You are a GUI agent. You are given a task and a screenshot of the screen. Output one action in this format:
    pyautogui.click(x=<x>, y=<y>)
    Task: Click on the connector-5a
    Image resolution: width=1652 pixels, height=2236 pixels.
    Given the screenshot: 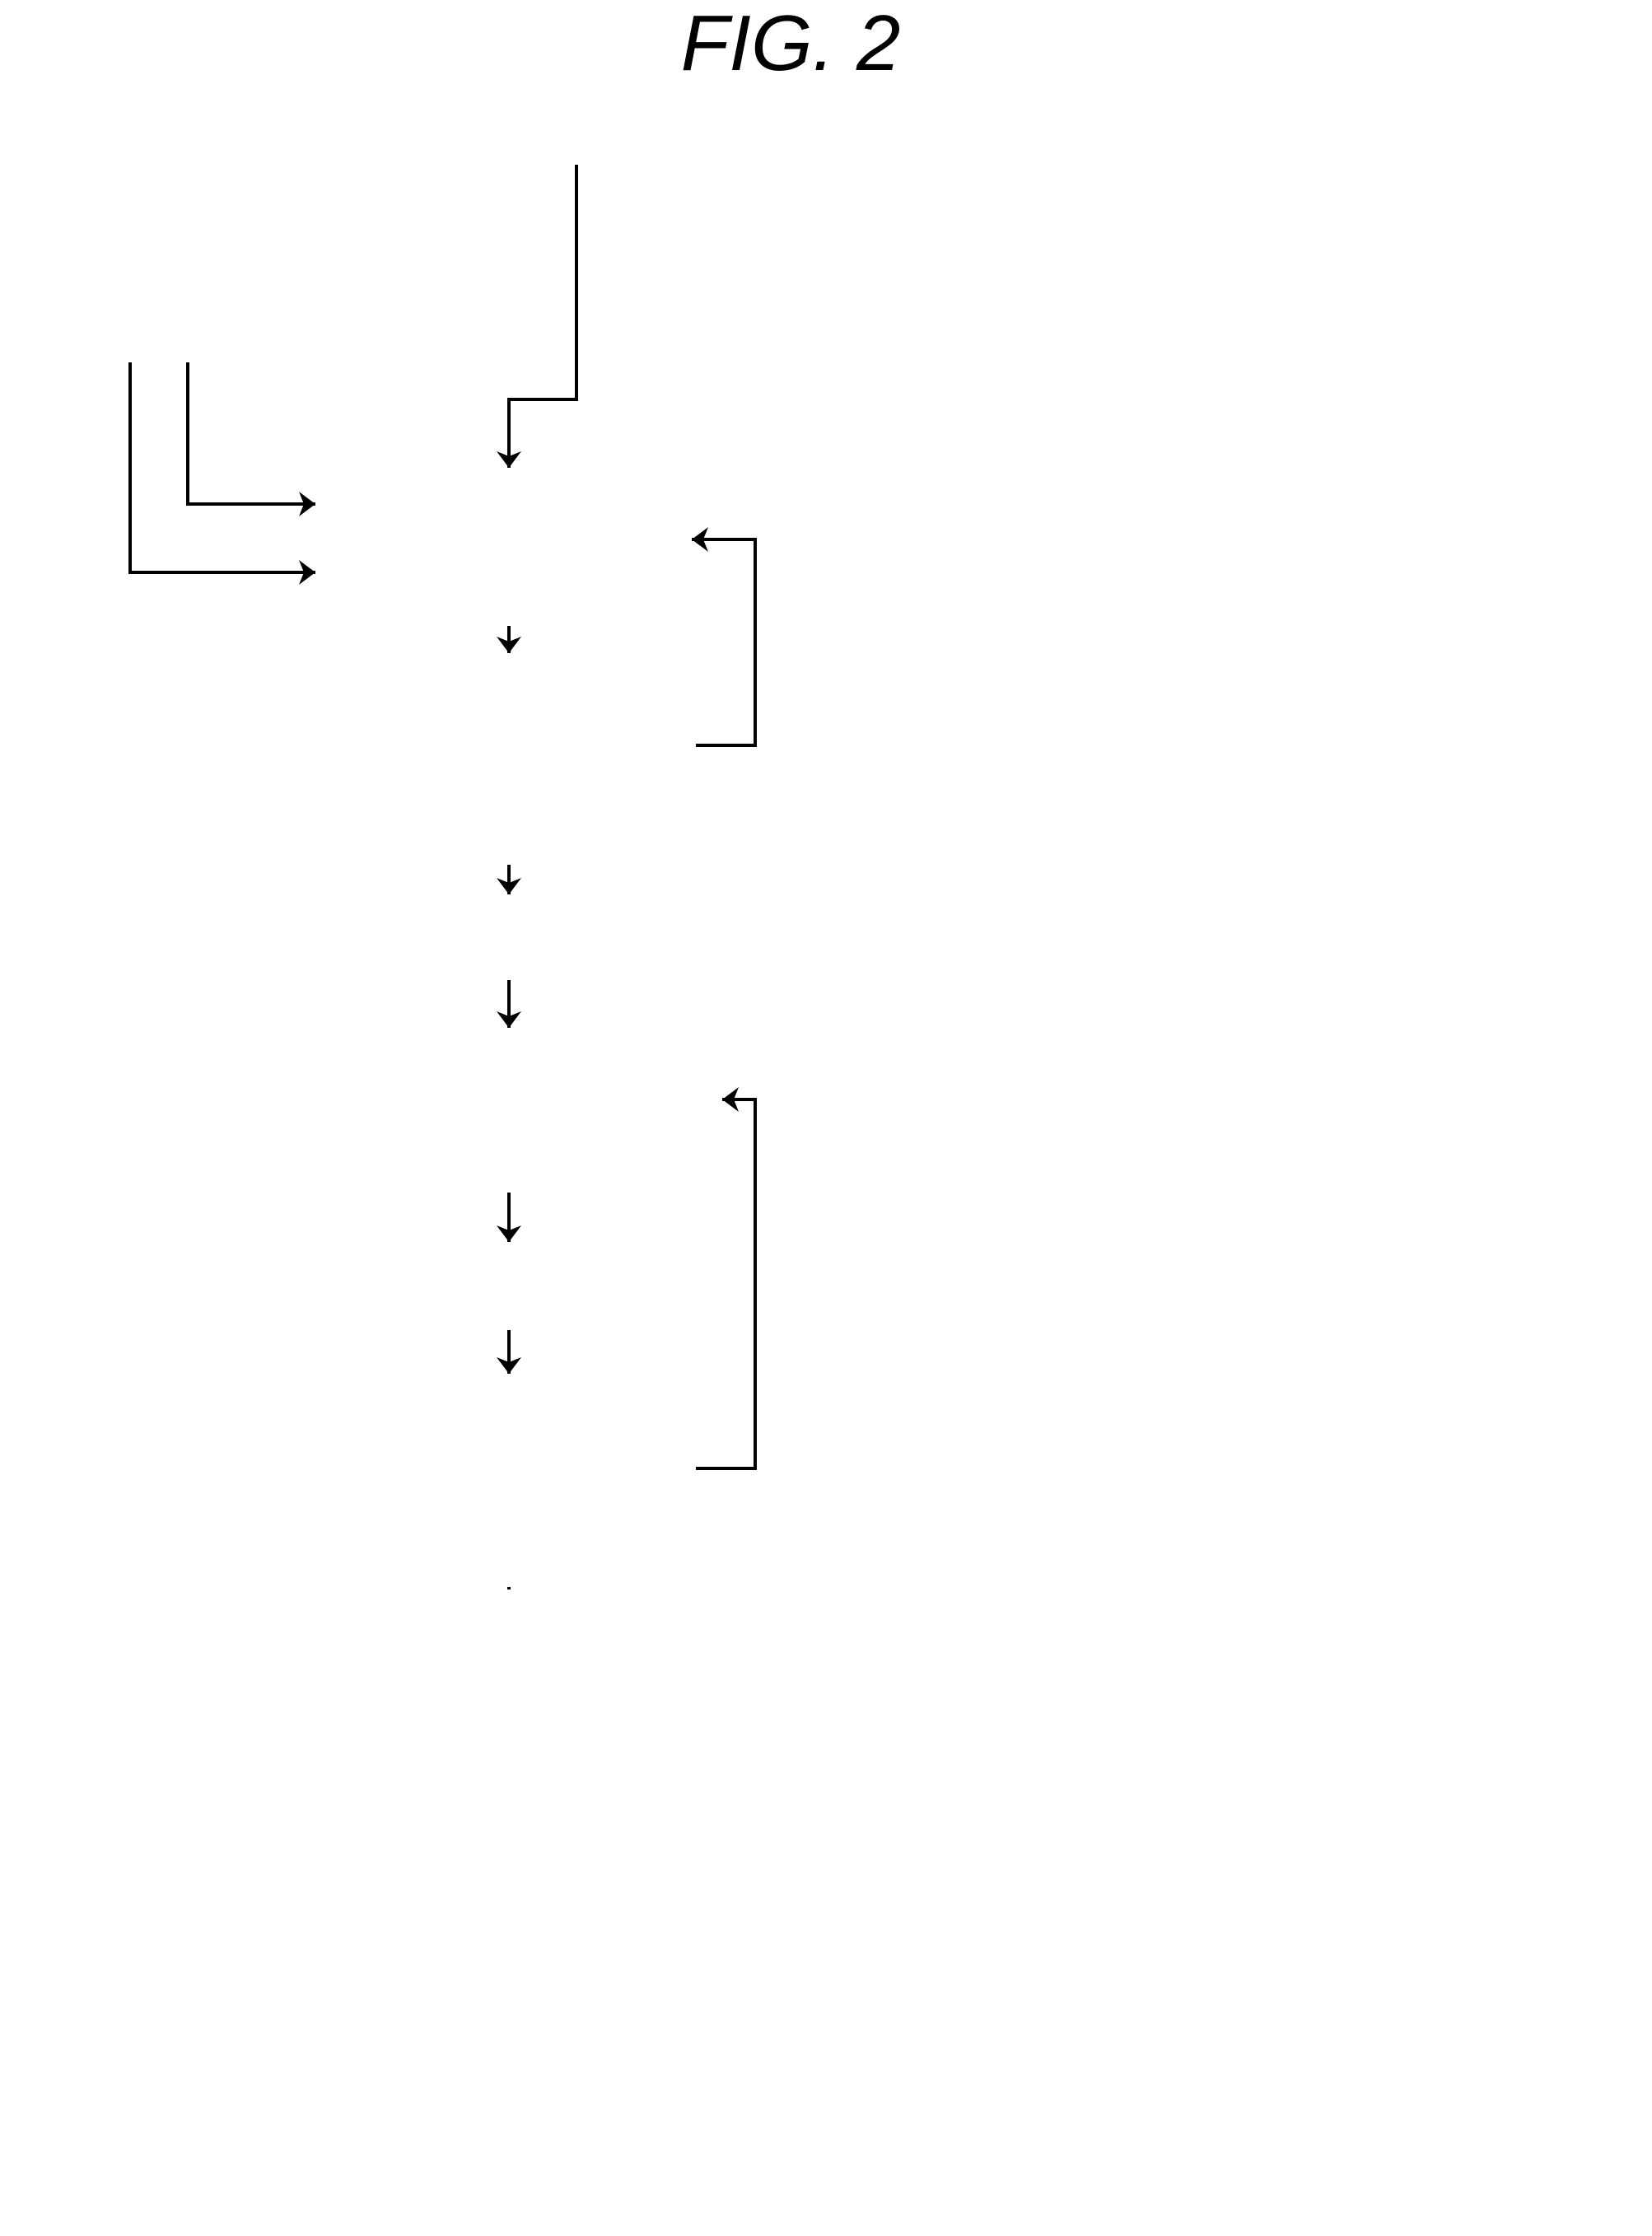 What is the action you would take?
    pyautogui.click(x=221, y=474)
    